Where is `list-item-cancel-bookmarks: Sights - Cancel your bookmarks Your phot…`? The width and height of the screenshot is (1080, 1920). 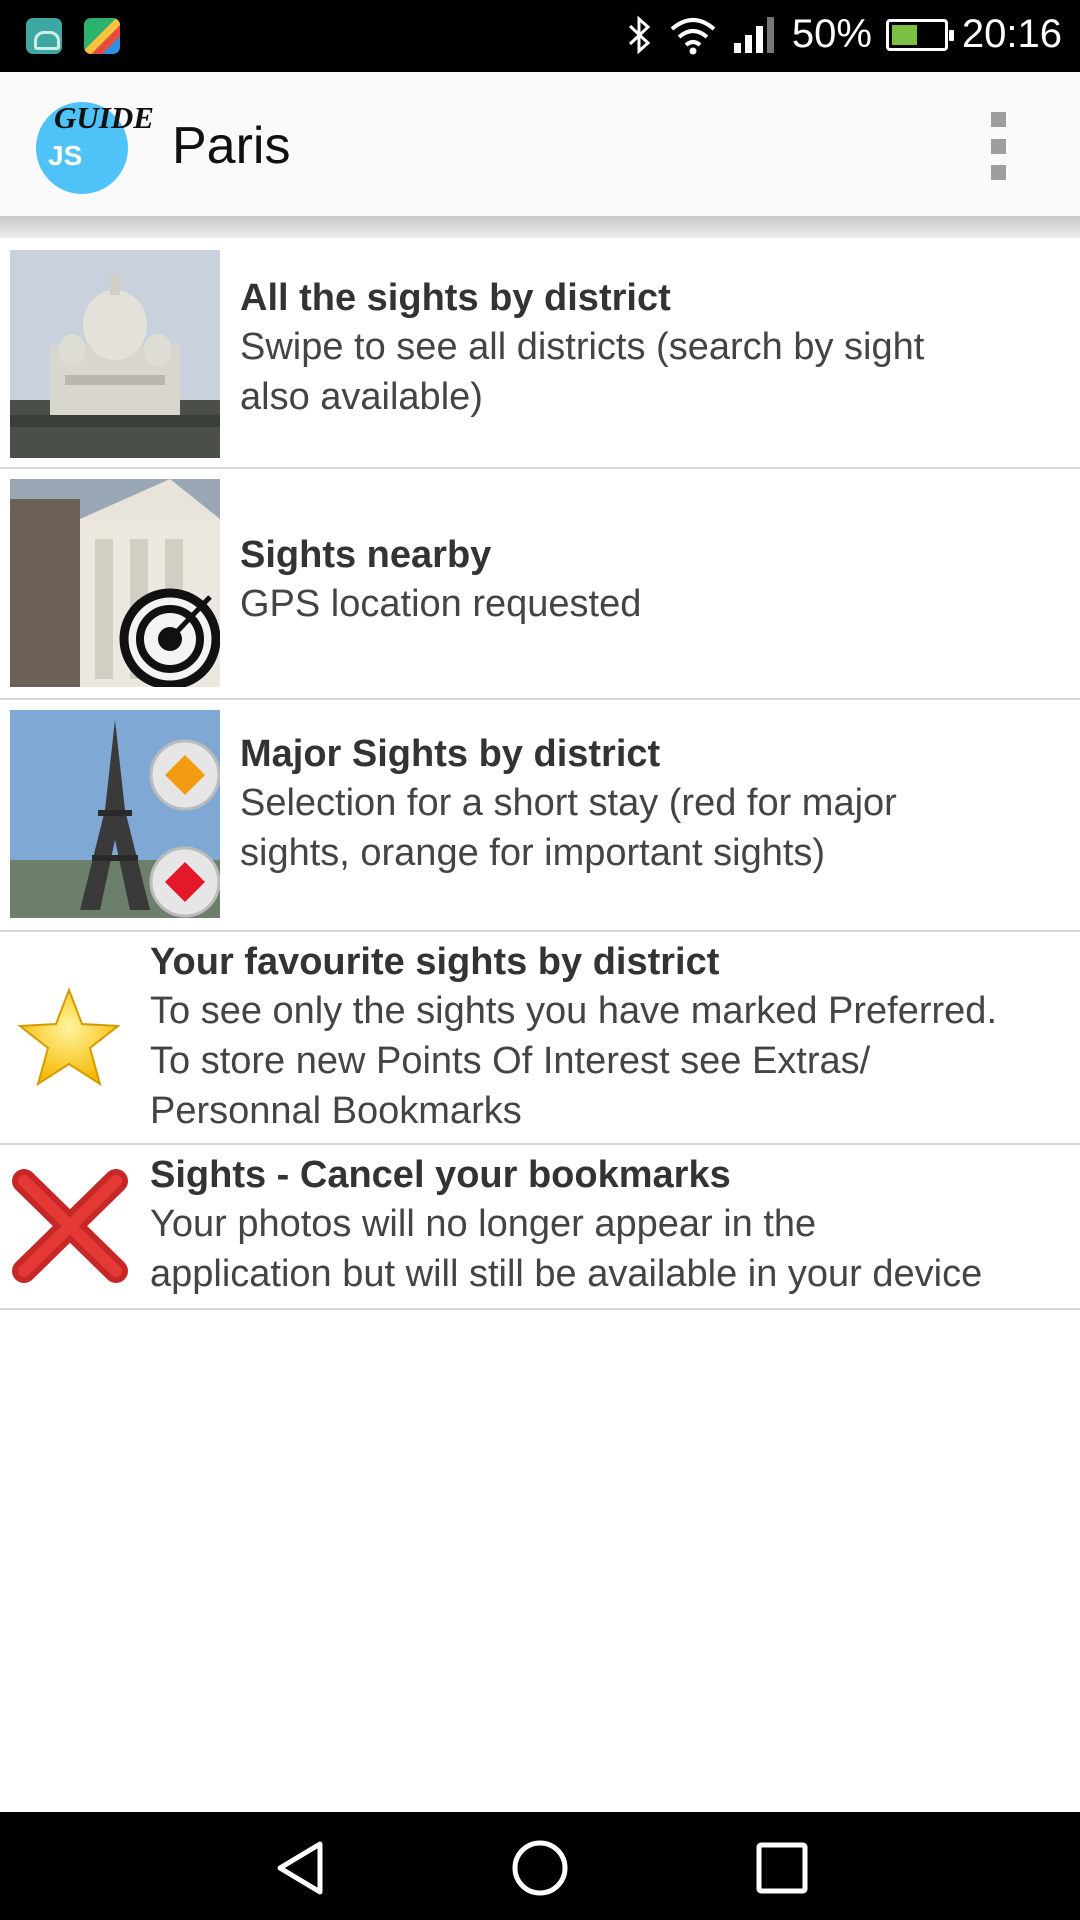
list-item-cancel-bookmarks: Sights - Cancel your bookmarks Your phot… is located at coordinates (540, 1227).